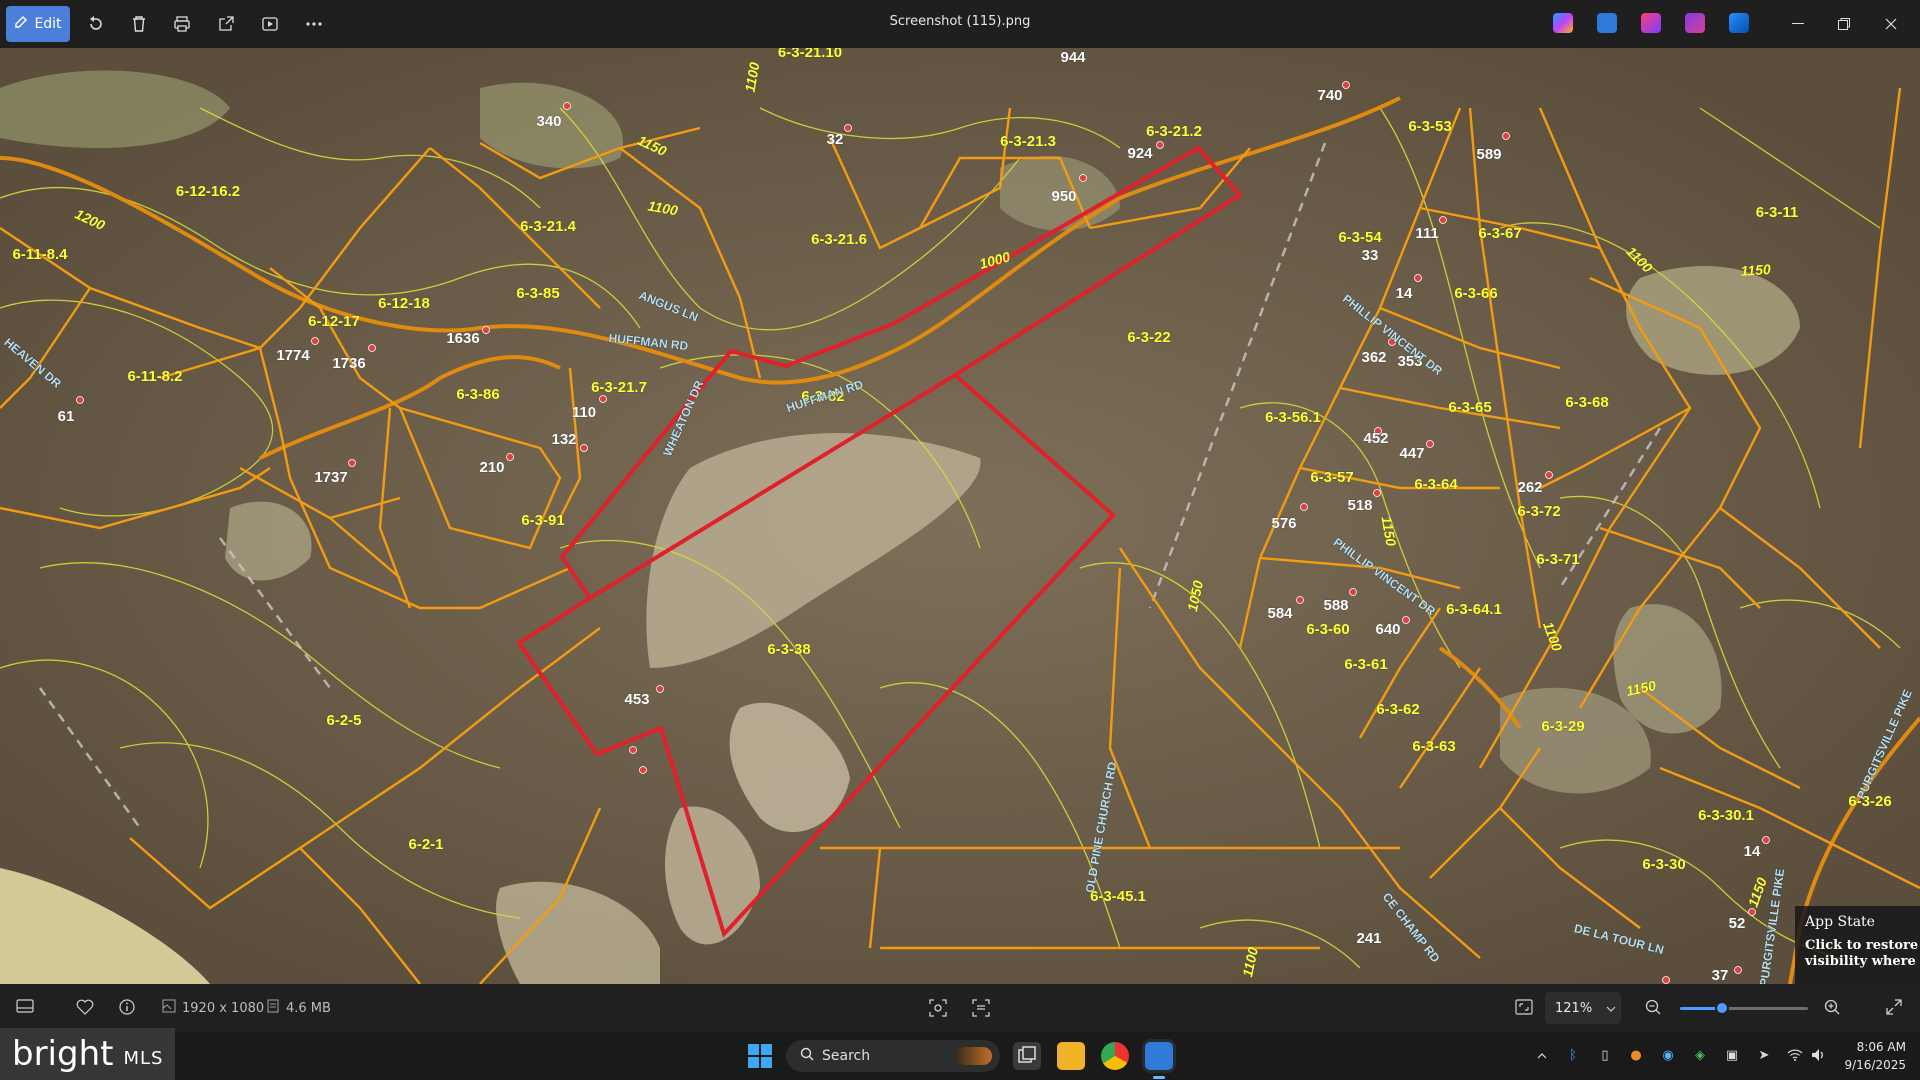 Image resolution: width=1920 pixels, height=1080 pixels. I want to click on edit-button: Edit, so click(38, 24).